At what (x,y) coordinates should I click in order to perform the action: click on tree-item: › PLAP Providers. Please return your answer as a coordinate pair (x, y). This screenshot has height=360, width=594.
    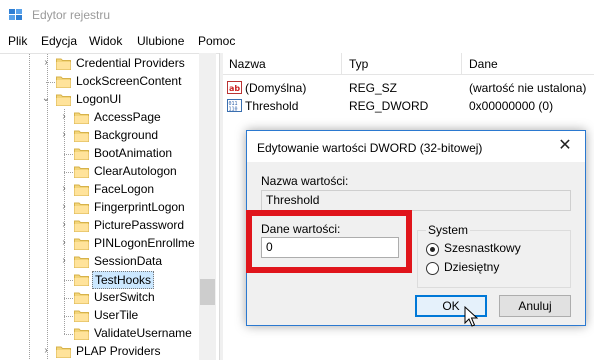
    Looking at the image, I should click on (100, 351).